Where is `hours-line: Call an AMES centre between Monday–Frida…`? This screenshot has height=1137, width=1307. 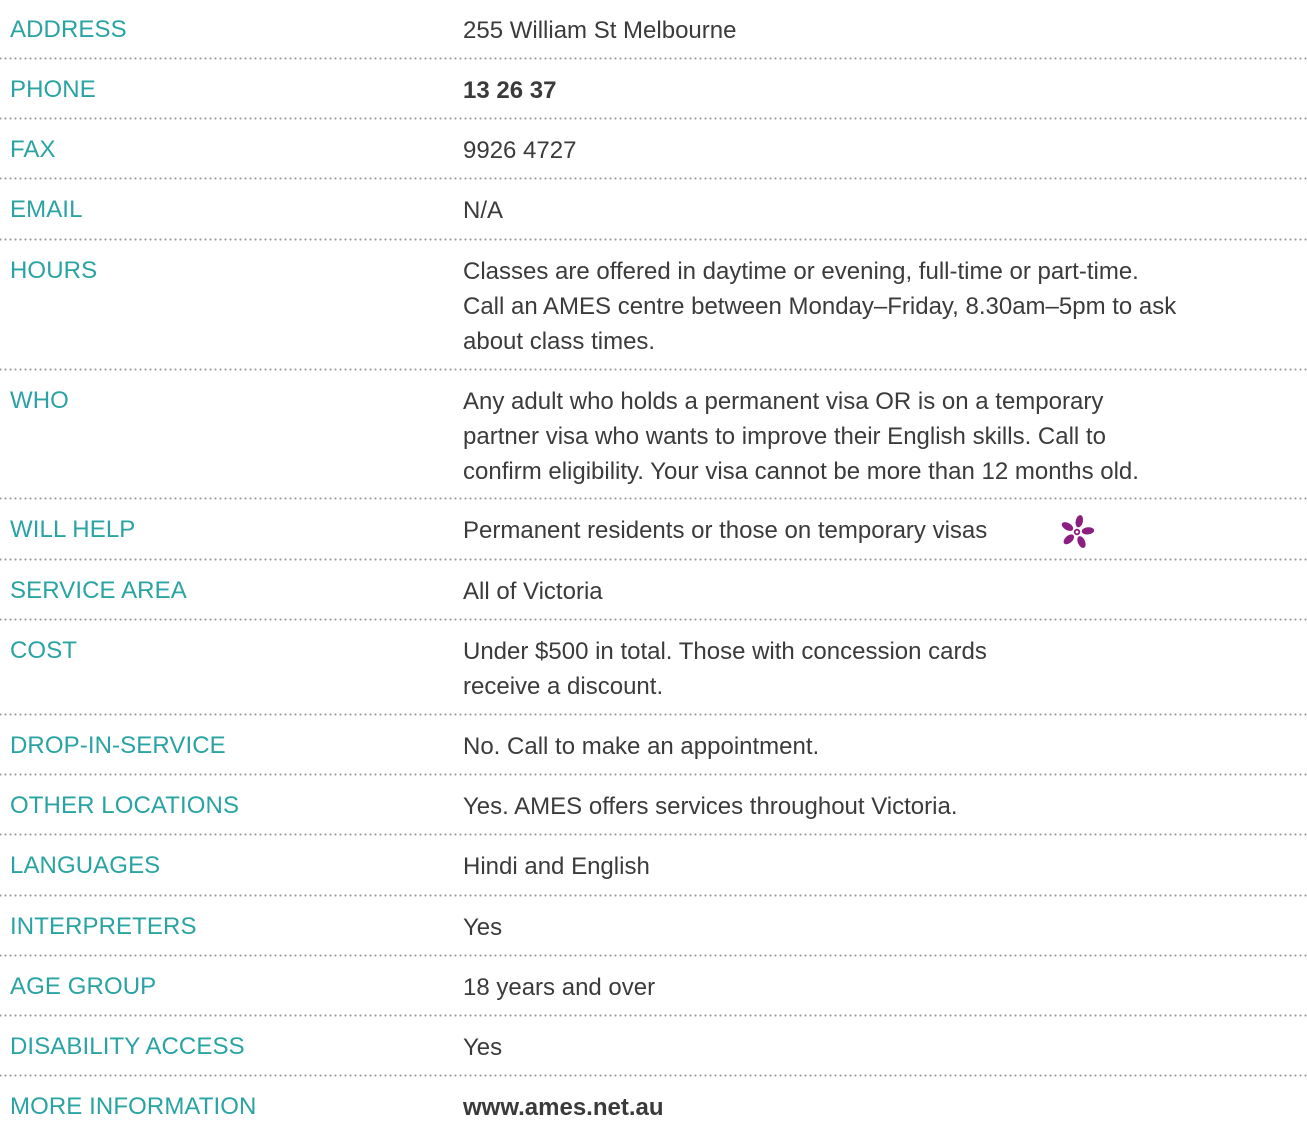
hours-line: Call an AMES centre between Monday–Frida… is located at coordinates (820, 306).